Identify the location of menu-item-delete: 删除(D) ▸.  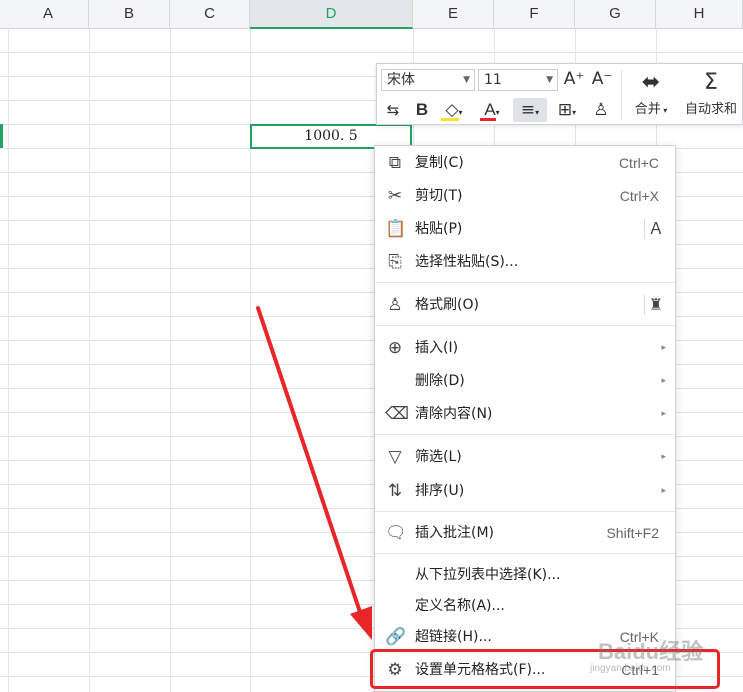
(525, 381).